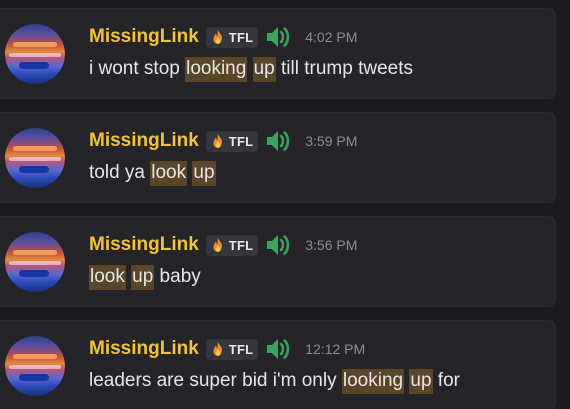  What do you see at coordinates (335, 349) in the screenshot?
I see `timestamp: 12:12 PM` at bounding box center [335, 349].